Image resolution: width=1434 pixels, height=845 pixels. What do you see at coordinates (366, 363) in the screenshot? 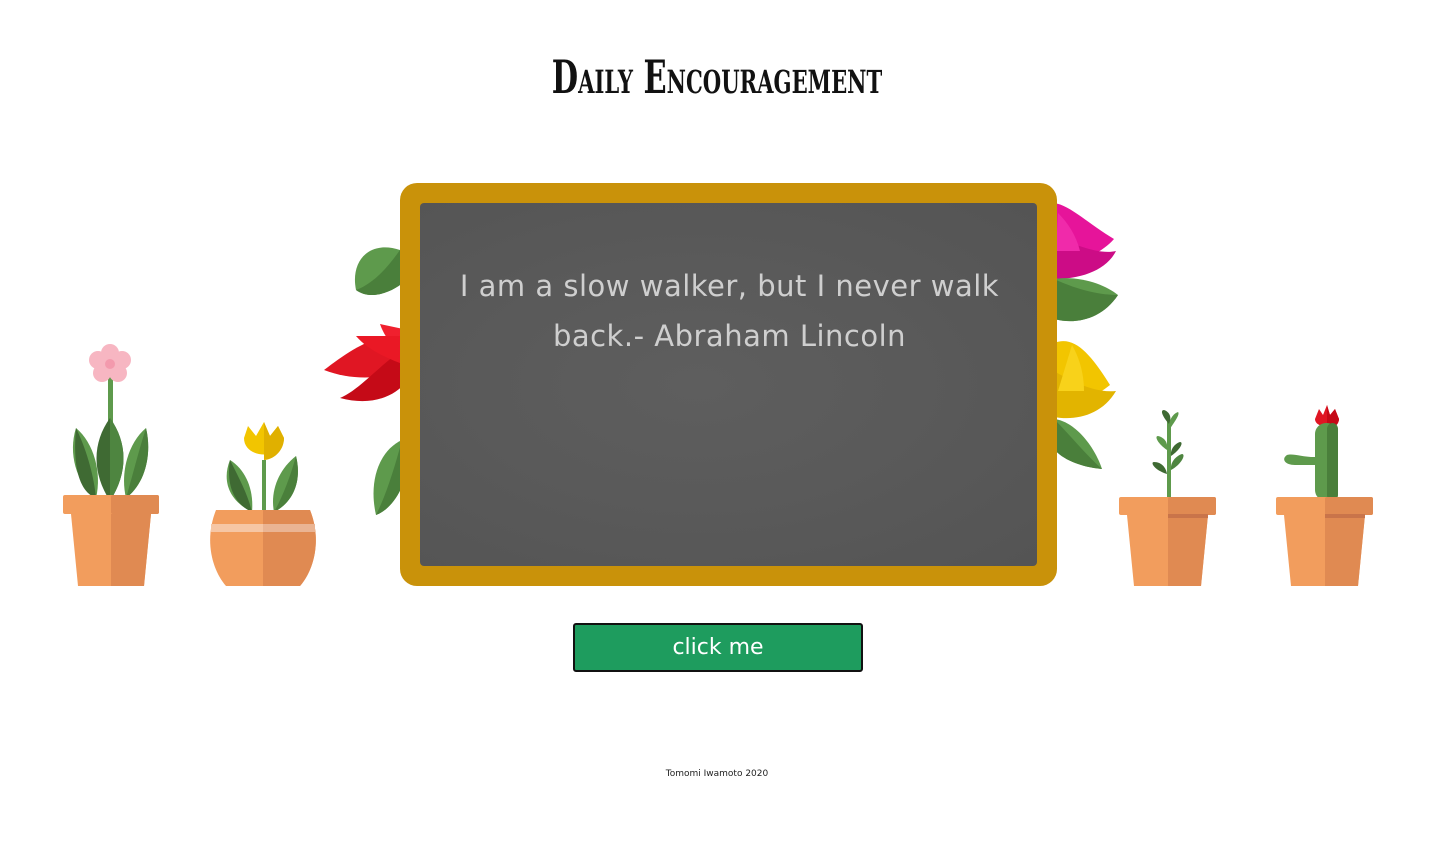
I see `red-lotus-icon` at bounding box center [366, 363].